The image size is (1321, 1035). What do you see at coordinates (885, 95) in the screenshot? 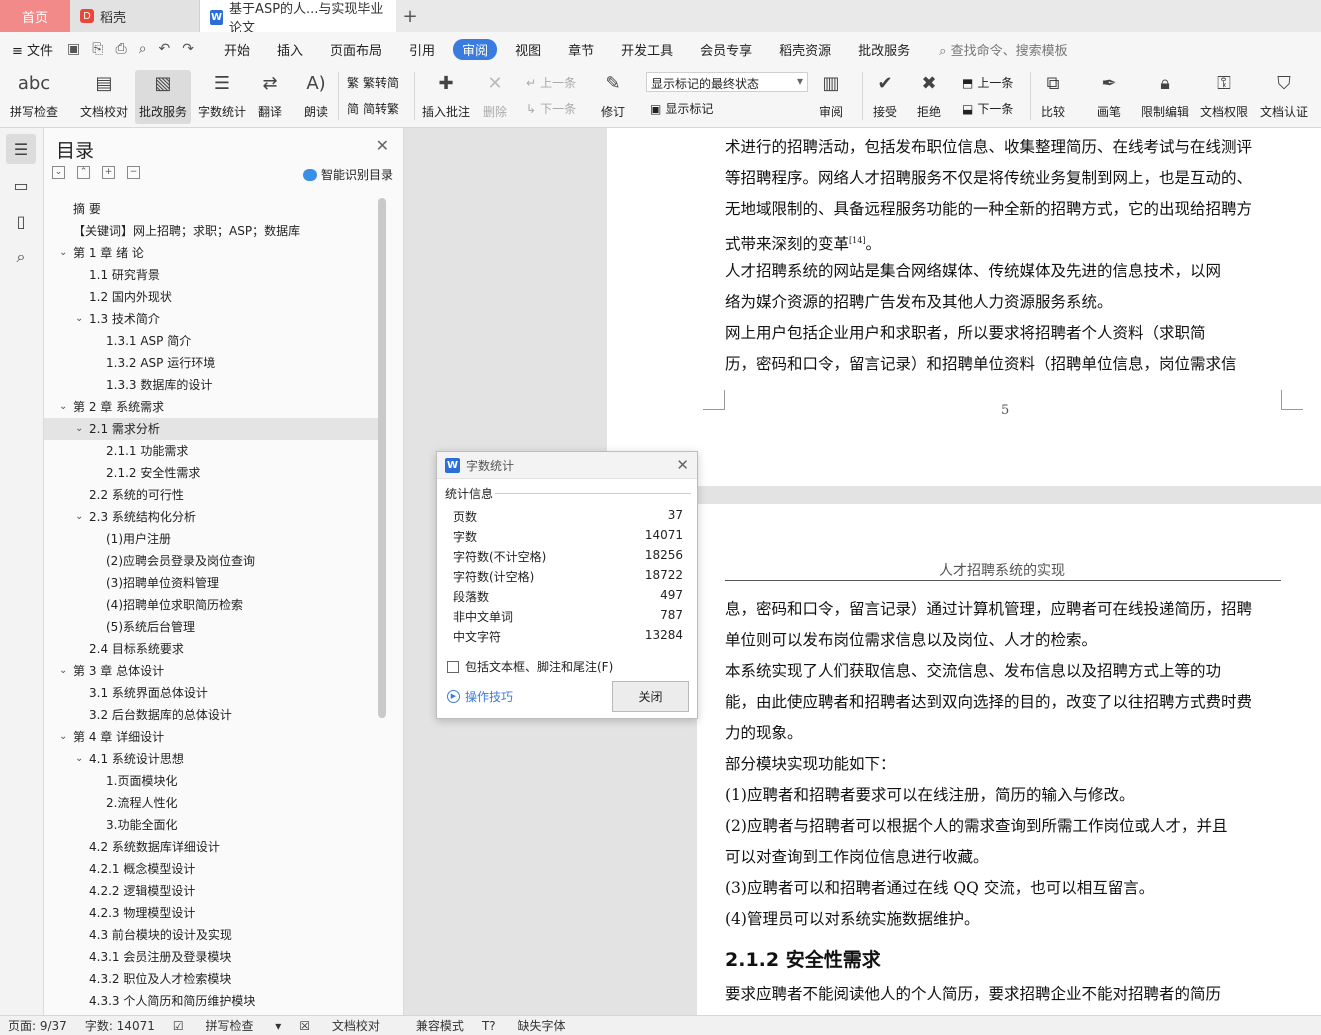
I see `accept-button: ✔ 接受` at bounding box center [885, 95].